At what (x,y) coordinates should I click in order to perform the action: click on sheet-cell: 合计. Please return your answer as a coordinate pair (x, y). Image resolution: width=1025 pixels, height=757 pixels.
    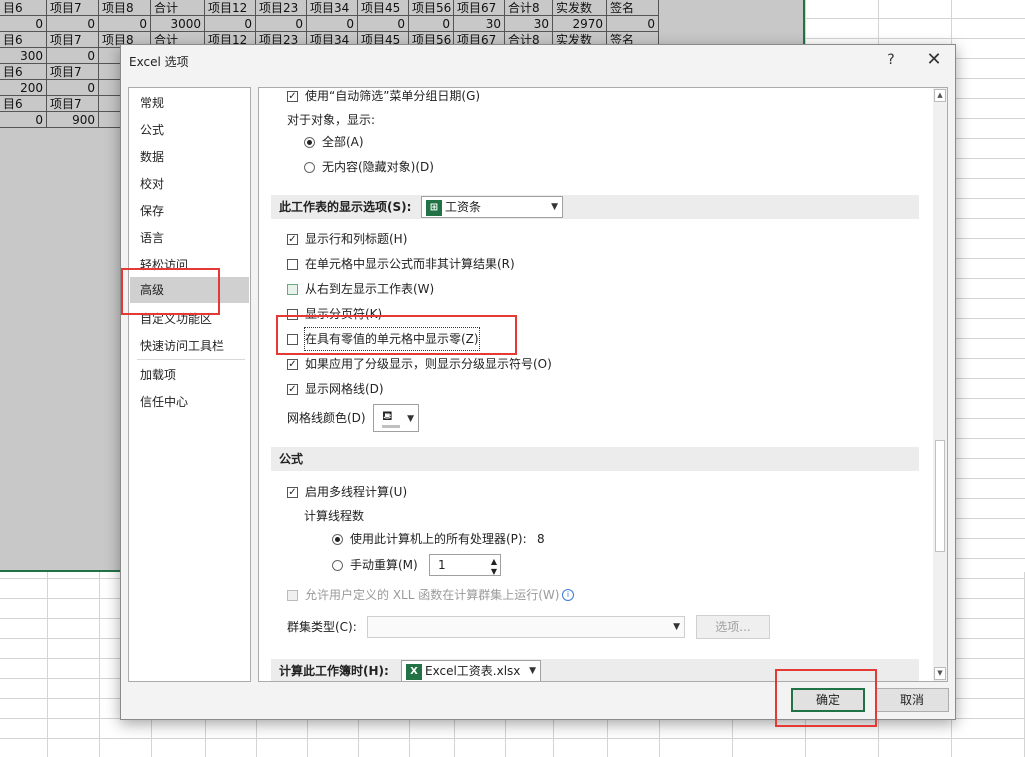
    Looking at the image, I should click on (178, 8).